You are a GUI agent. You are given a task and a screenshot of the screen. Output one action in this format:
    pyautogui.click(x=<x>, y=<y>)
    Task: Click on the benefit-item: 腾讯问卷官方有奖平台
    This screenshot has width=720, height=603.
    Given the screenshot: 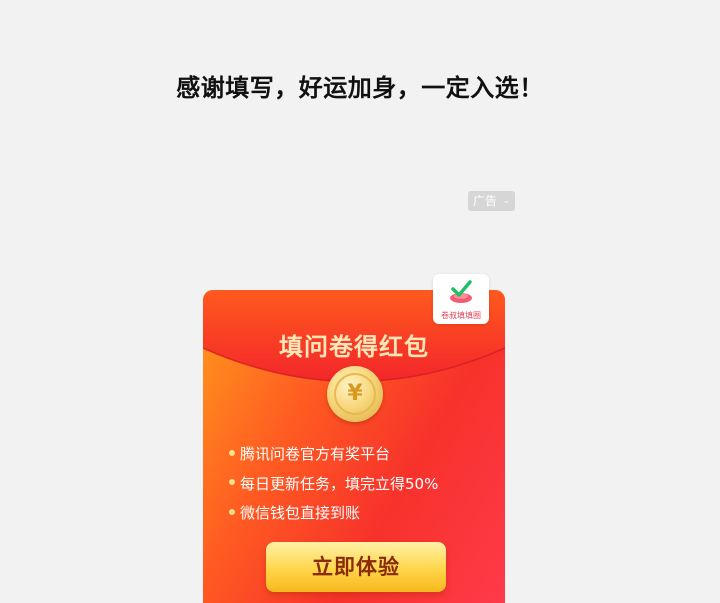 What is the action you would take?
    pyautogui.click(x=364, y=455)
    